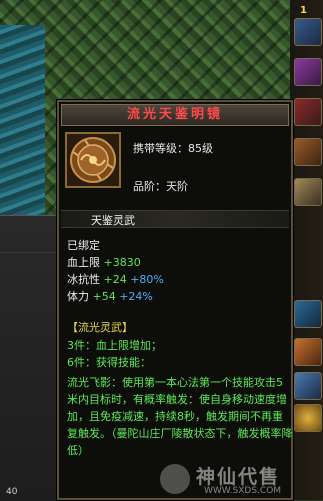 This screenshot has height=501, width=323. What do you see at coordinates (136, 296) in the screenshot?
I see `stat-bonus: +24%` at bounding box center [136, 296].